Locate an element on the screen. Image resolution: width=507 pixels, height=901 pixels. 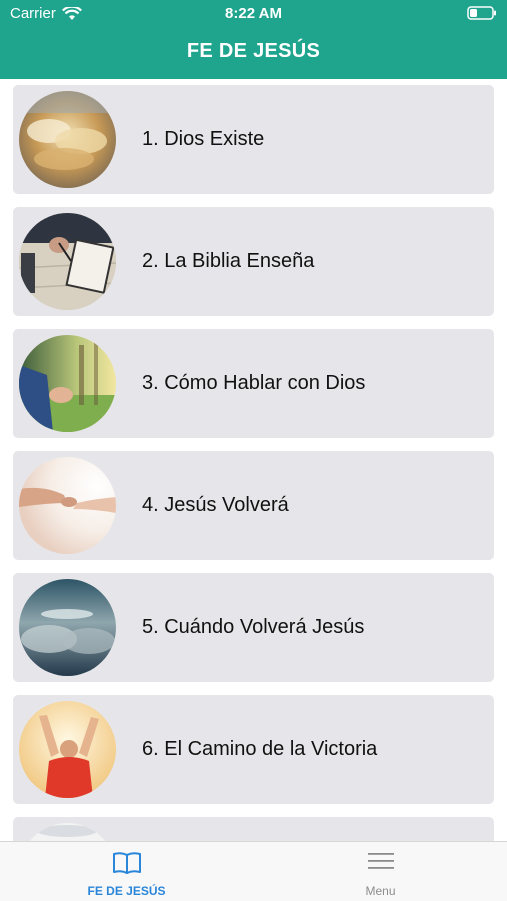
tab-fe-de-jesus: FE DE JESÚS is located at coordinates (126, 871).